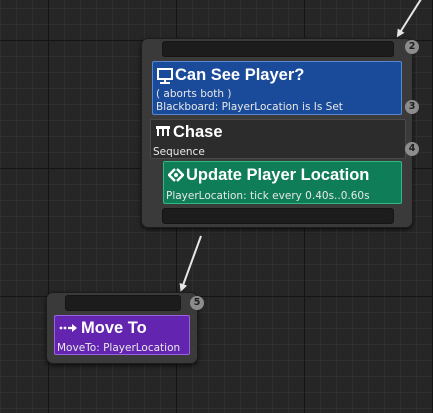 The width and height of the screenshot is (433, 413). What do you see at coordinates (412, 47) in the screenshot?
I see `execution-order-badge: 2` at bounding box center [412, 47].